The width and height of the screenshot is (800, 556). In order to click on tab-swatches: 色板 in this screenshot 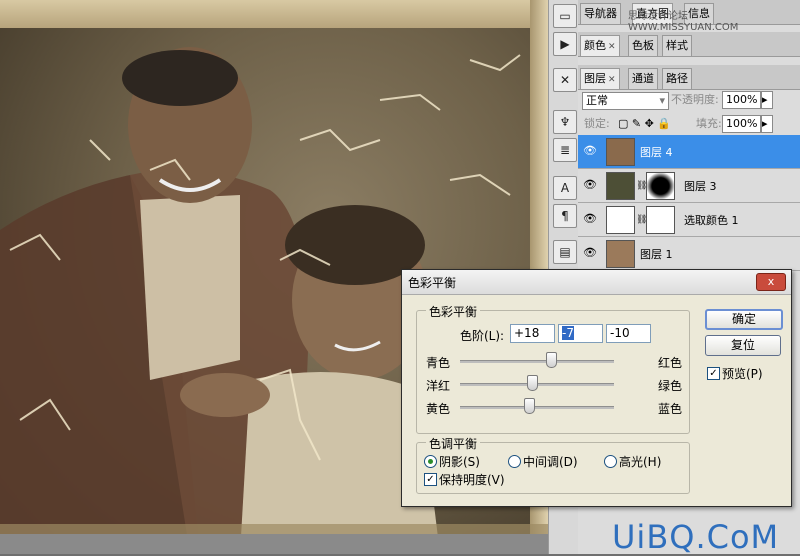, I will do `click(643, 45)`.